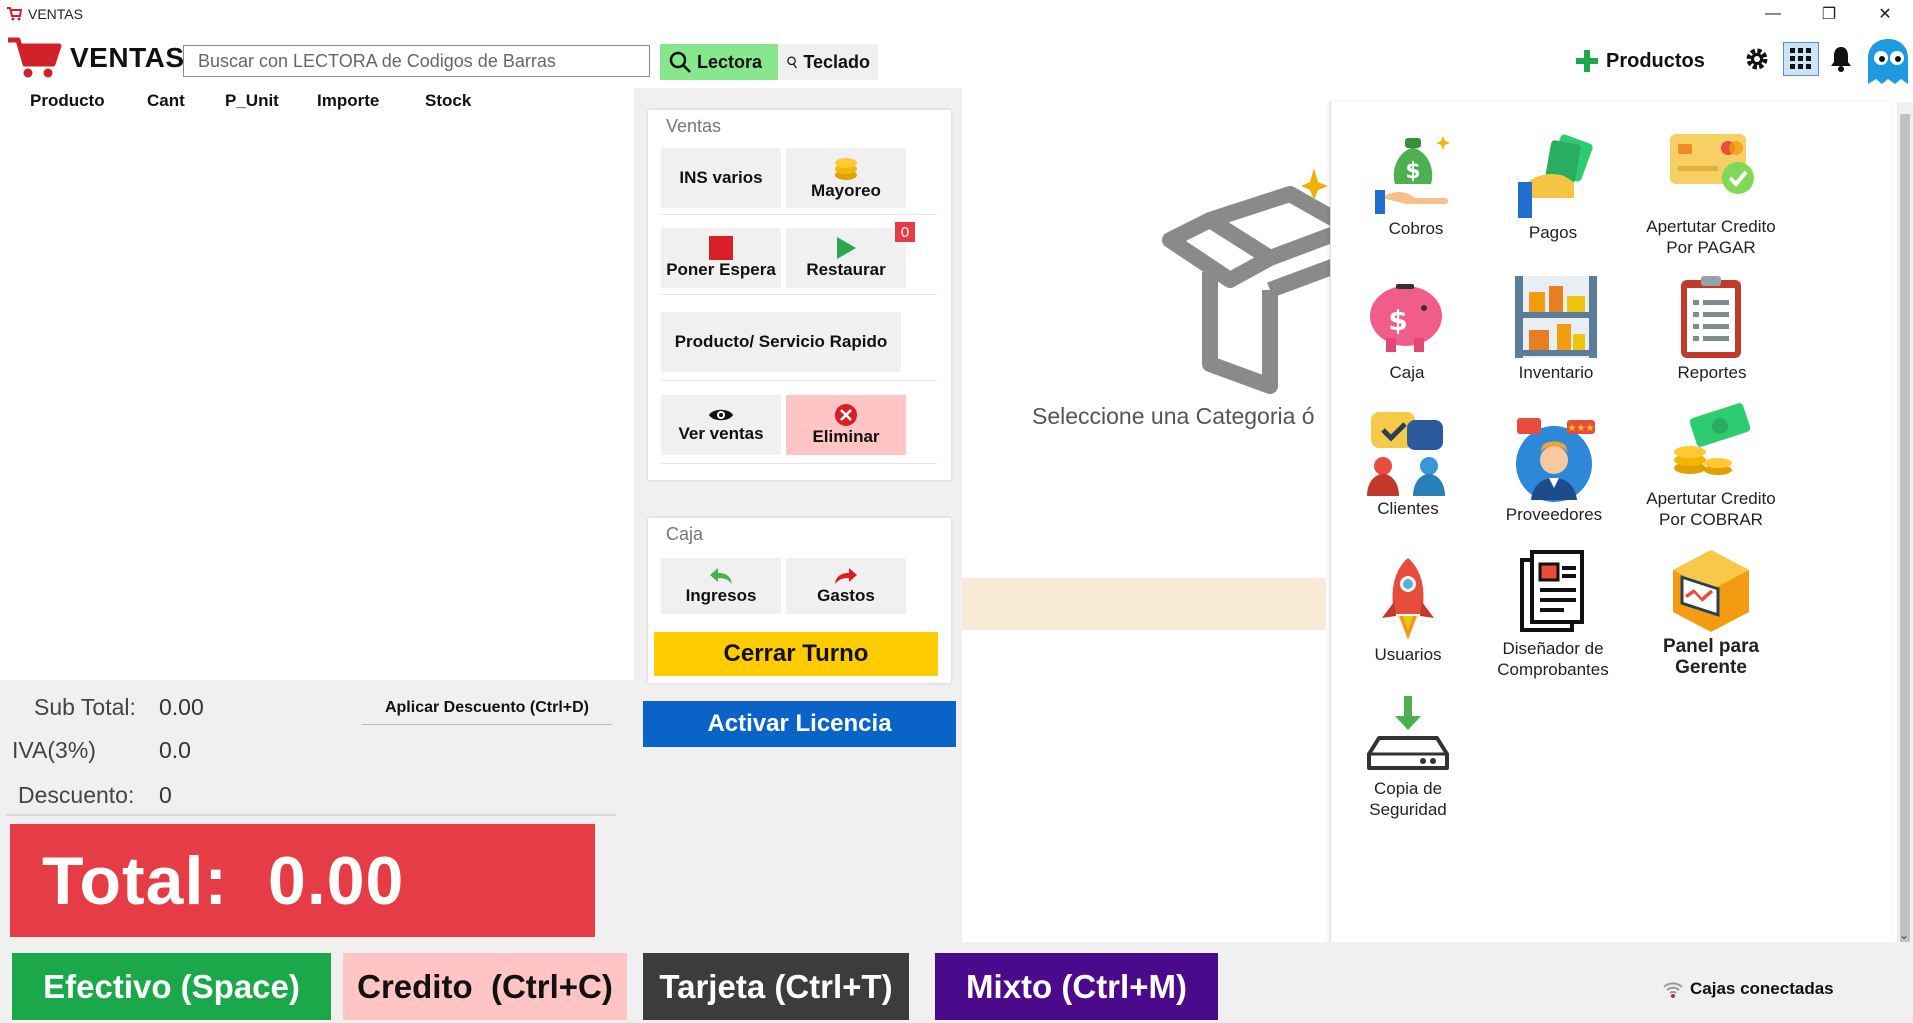 The image size is (1913, 1023). What do you see at coordinates (721, 178) in the screenshot?
I see `ins-varios-button: INS varios` at bounding box center [721, 178].